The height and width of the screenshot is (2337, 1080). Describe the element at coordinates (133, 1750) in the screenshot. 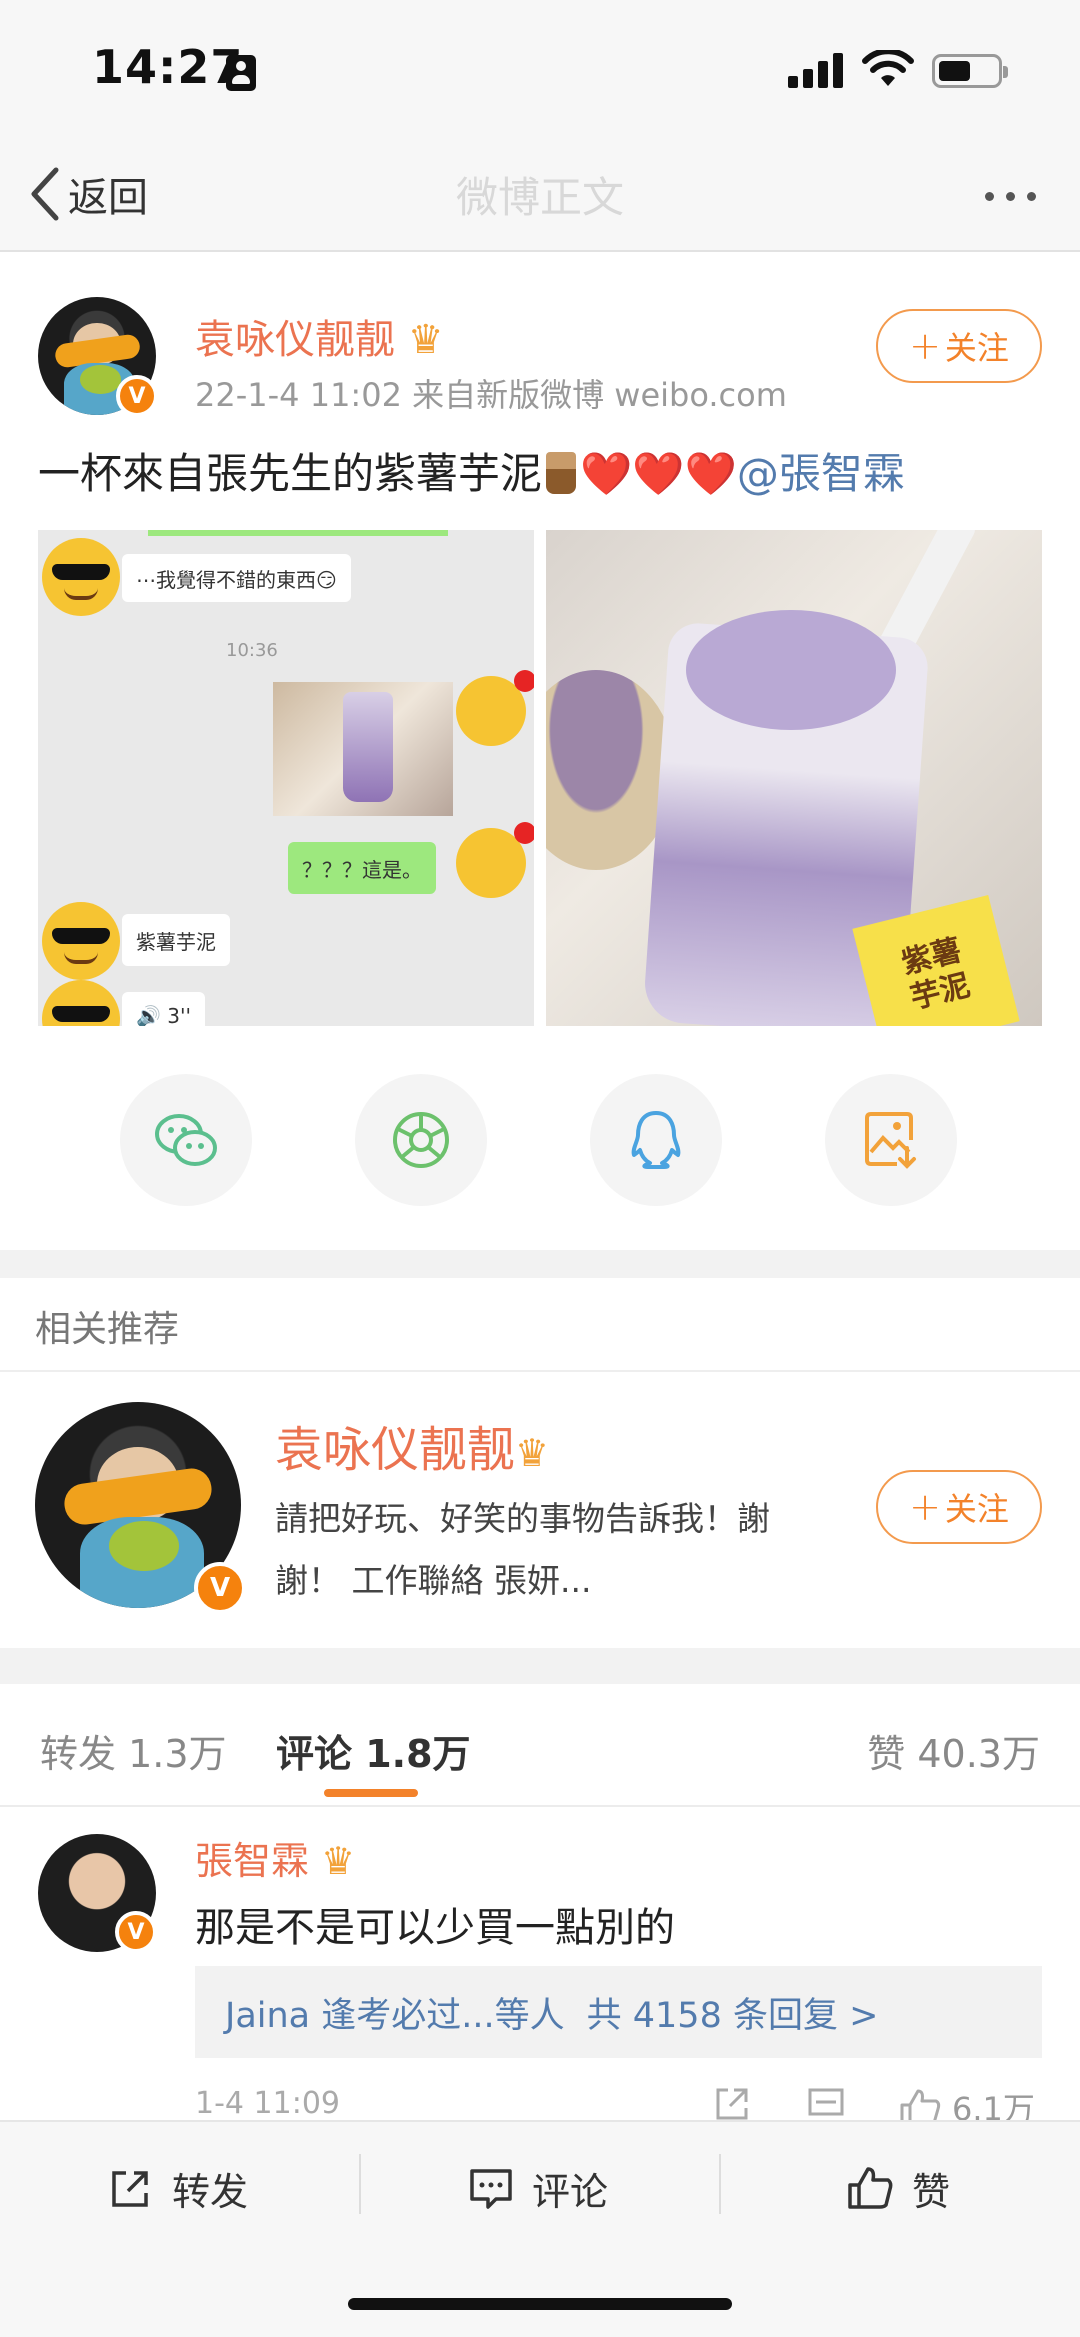

I see `tab-repost: 转发 1.3万` at that location.